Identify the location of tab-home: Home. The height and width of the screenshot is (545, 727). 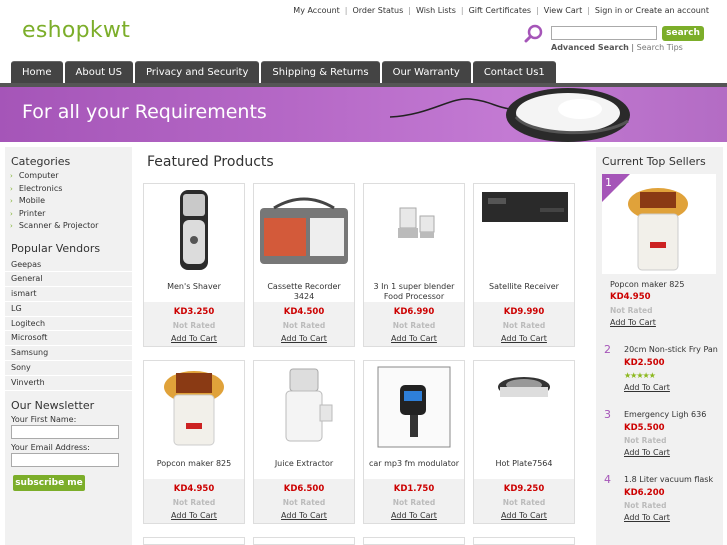
(37, 72).